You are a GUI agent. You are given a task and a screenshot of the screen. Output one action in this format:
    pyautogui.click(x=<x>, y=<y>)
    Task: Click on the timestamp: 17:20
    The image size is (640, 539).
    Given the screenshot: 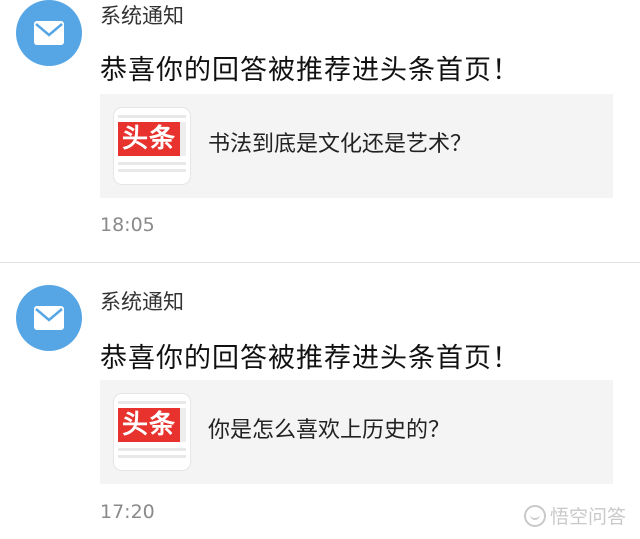 What is the action you would take?
    pyautogui.click(x=127, y=512)
    